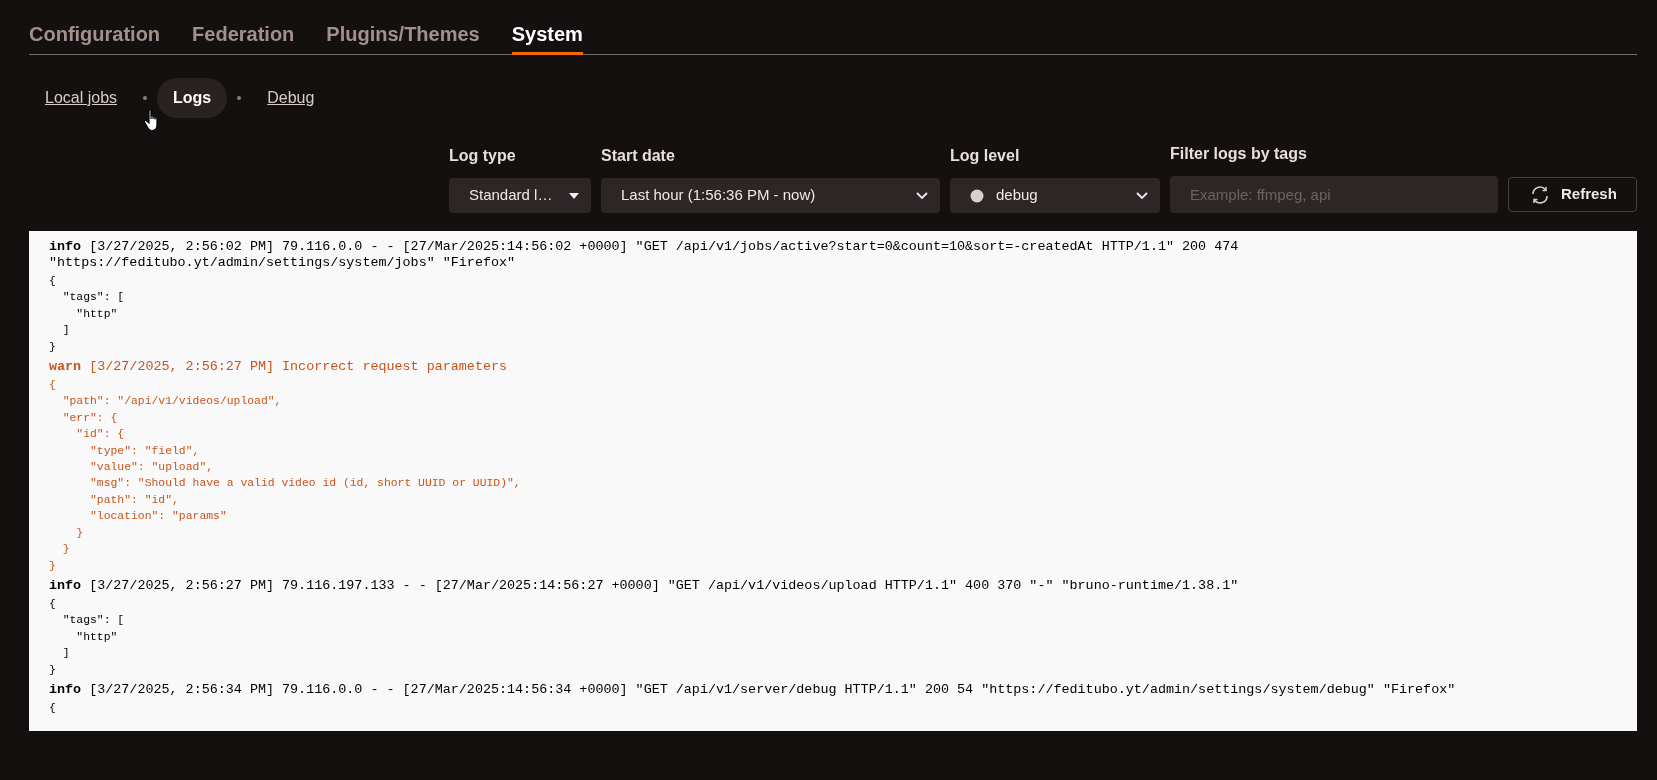  I want to click on tab: Federation, so click(243, 36).